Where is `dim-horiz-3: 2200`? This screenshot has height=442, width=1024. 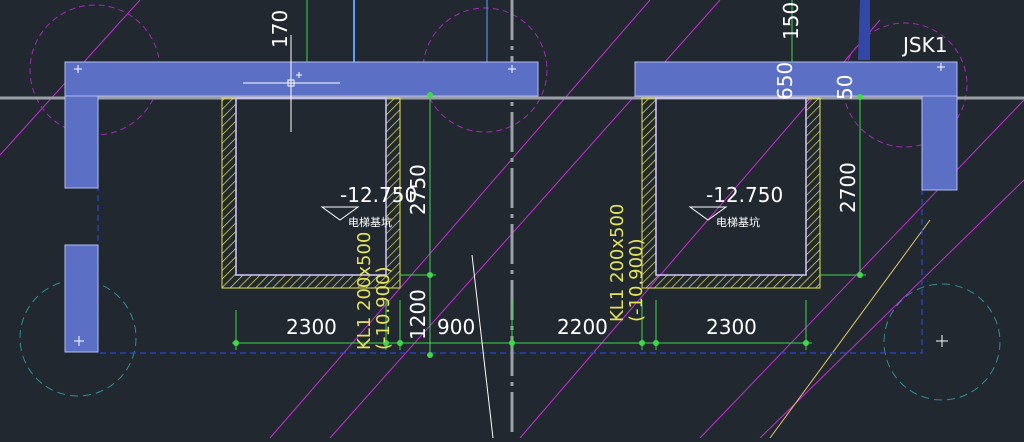
dim-horiz-3: 2200 is located at coordinates (582, 327).